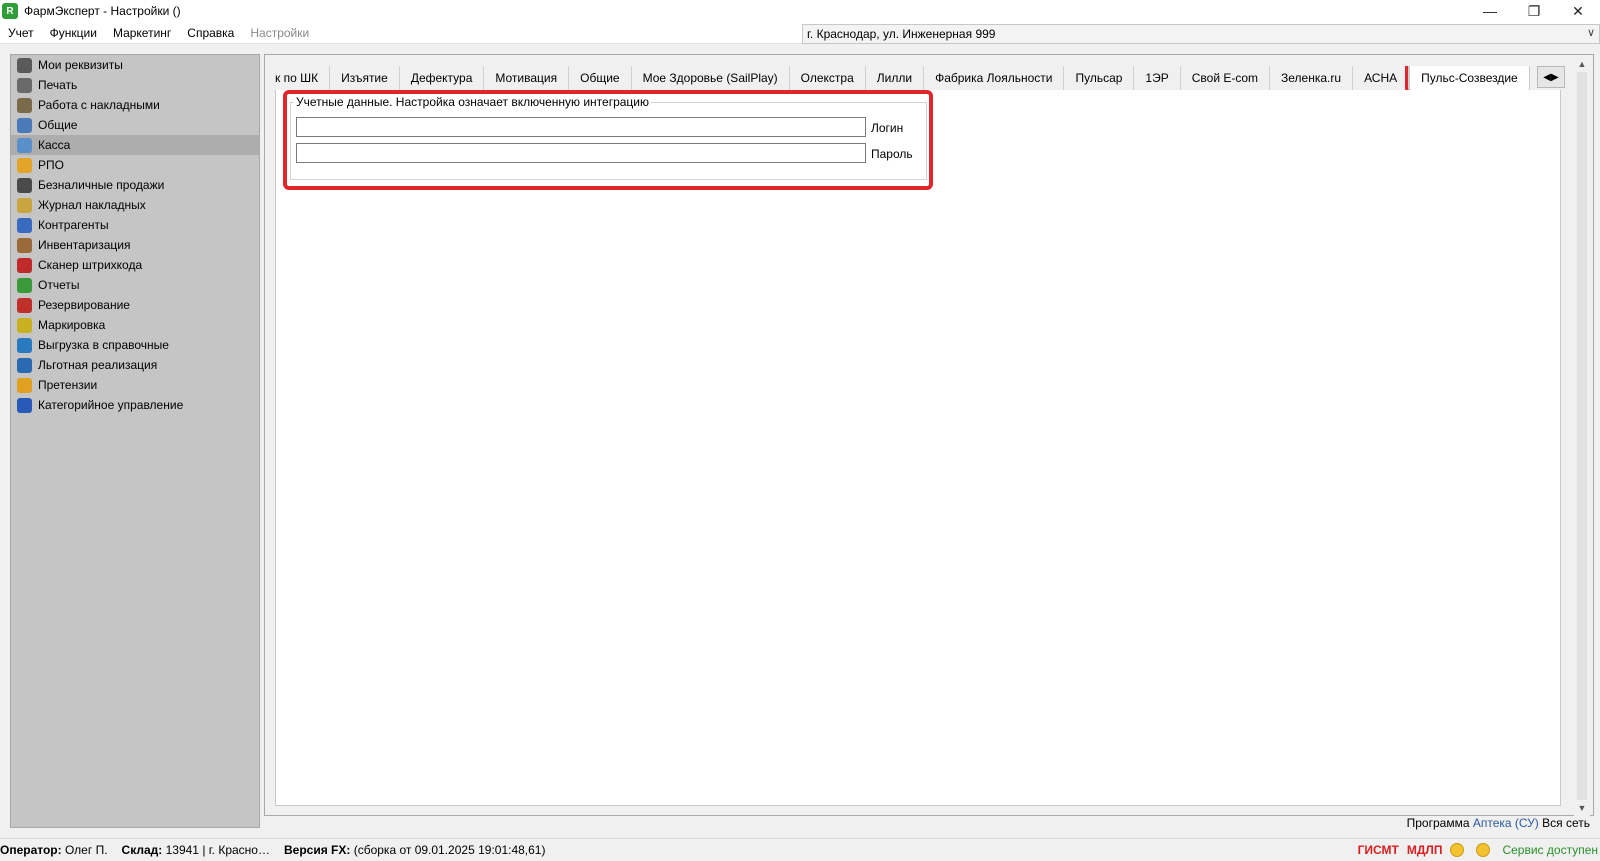  Describe the element at coordinates (68, 385) in the screenshot. I see `sidebar-item-label: Претензии` at that location.